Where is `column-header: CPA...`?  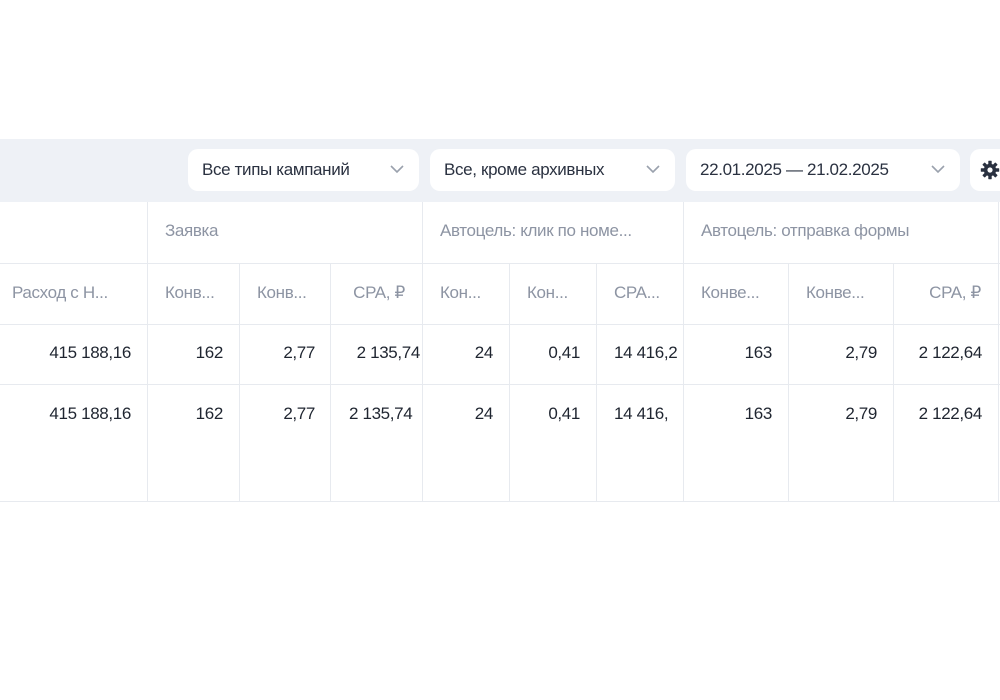
column-header: CPA... is located at coordinates (647, 293).